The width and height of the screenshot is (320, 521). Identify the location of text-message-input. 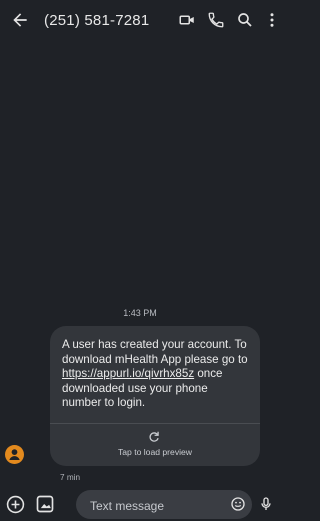
(150, 505).